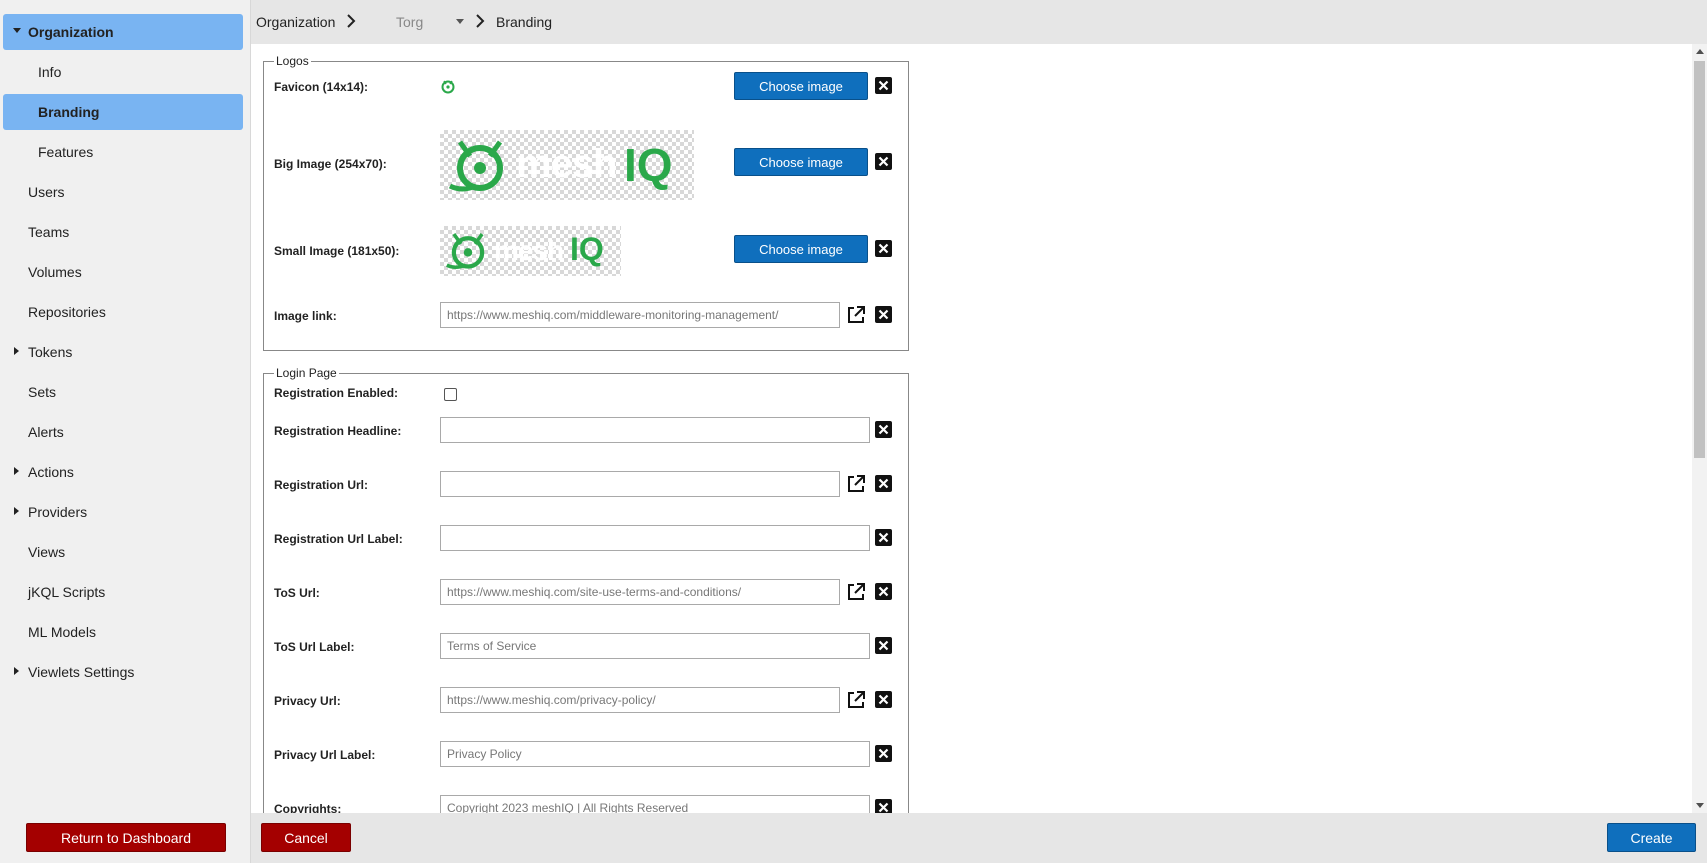 The height and width of the screenshot is (863, 1707). I want to click on scroll-thumb, so click(1699, 259).